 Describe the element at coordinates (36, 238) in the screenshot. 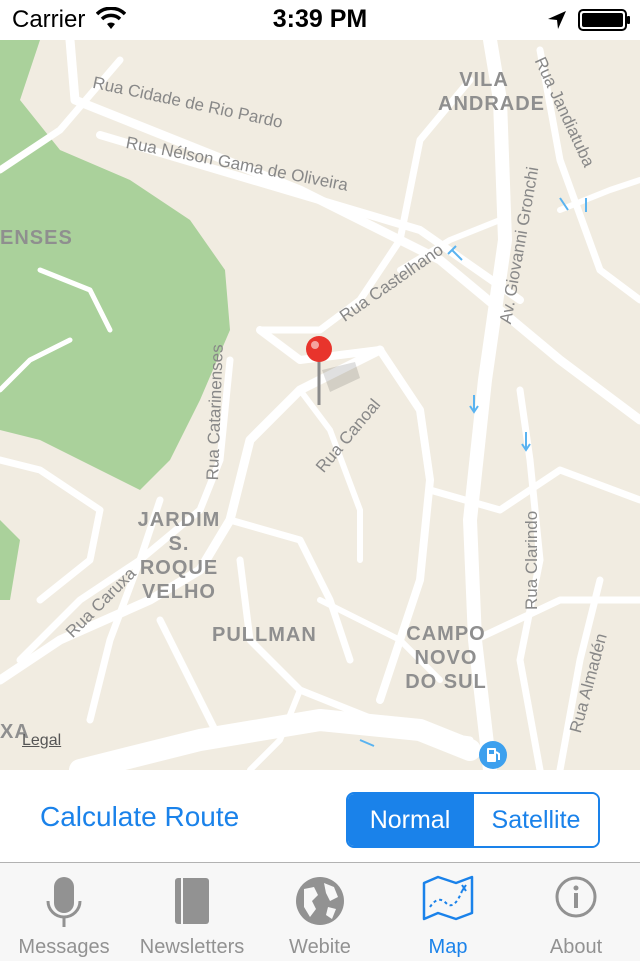

I see `district-label: ENSES` at that location.